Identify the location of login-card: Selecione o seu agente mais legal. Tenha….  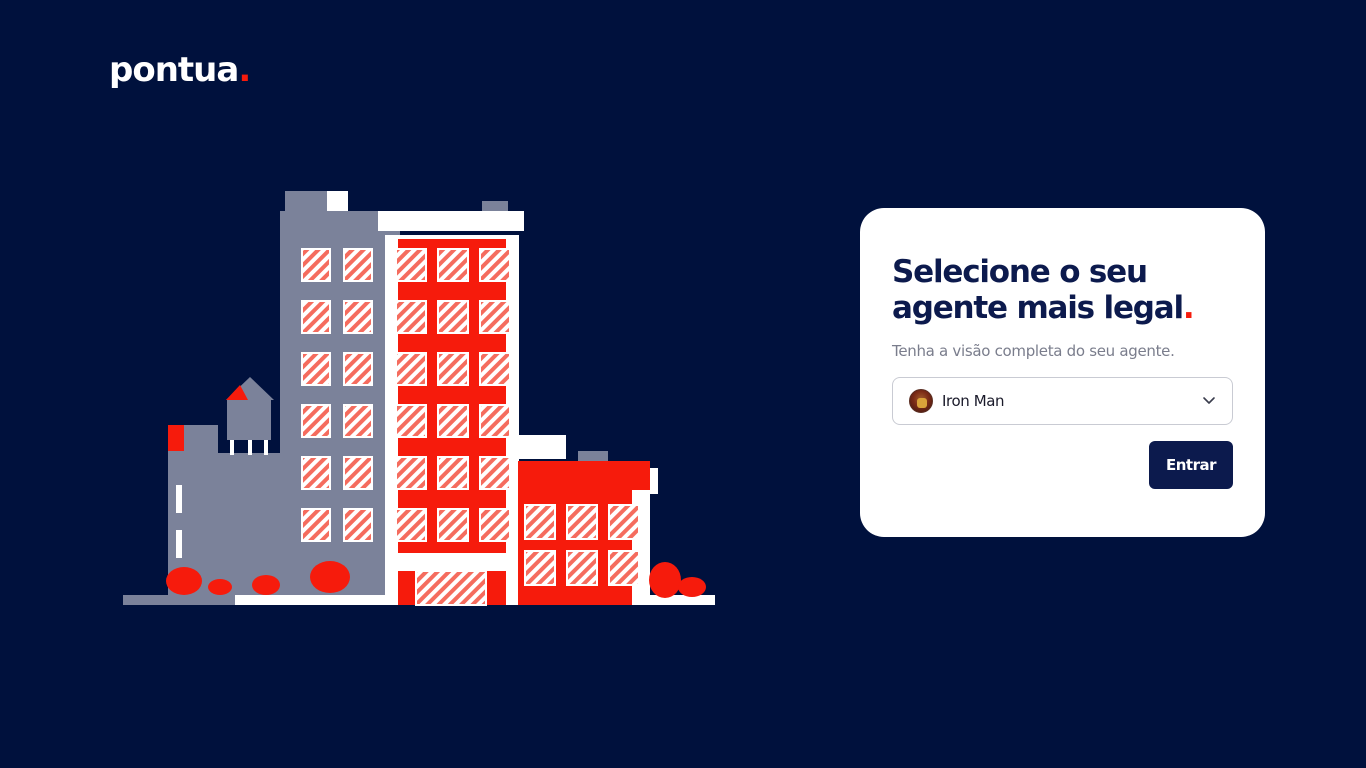
(1062, 372).